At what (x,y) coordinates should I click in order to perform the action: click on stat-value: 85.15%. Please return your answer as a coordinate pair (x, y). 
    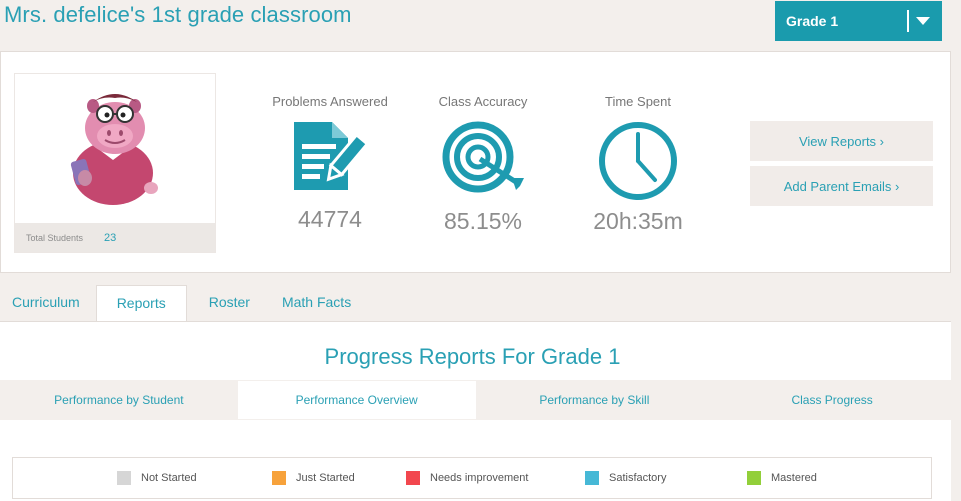
    Looking at the image, I should click on (482, 221).